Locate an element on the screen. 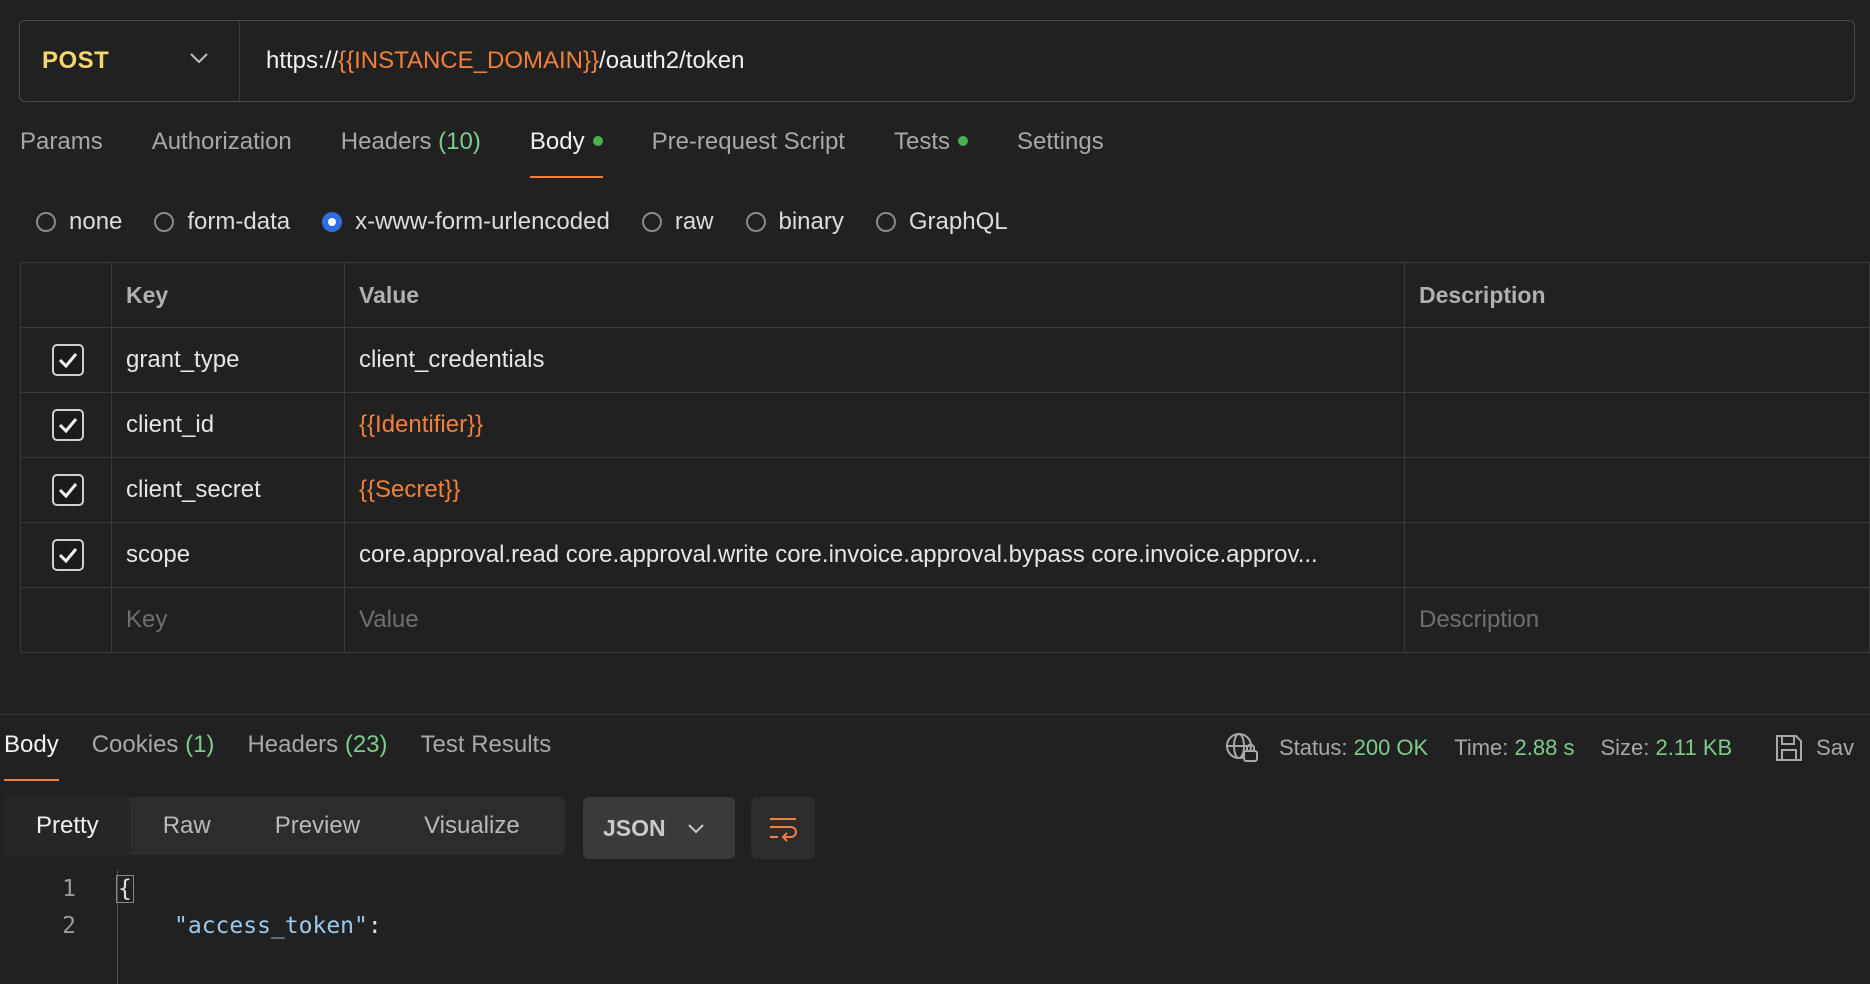 This screenshot has width=1870, height=984. size-value: 2.11 KB is located at coordinates (1694, 747).